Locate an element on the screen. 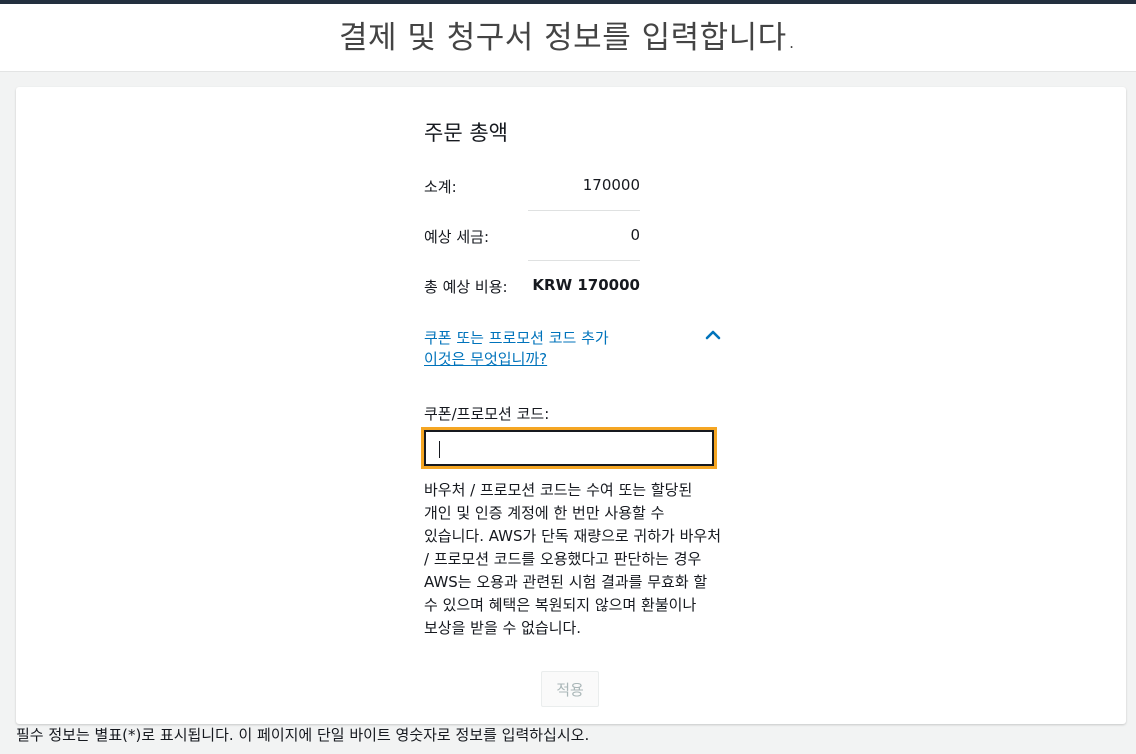 The height and width of the screenshot is (754, 1136). what-is-this-link: 이것은 무엇입니까? is located at coordinates (485, 358).